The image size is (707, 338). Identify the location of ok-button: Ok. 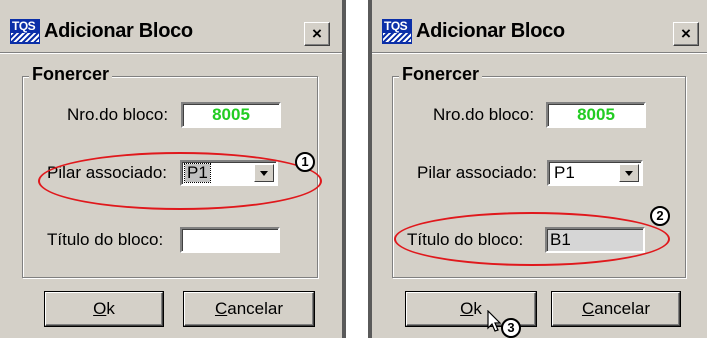
(104, 309).